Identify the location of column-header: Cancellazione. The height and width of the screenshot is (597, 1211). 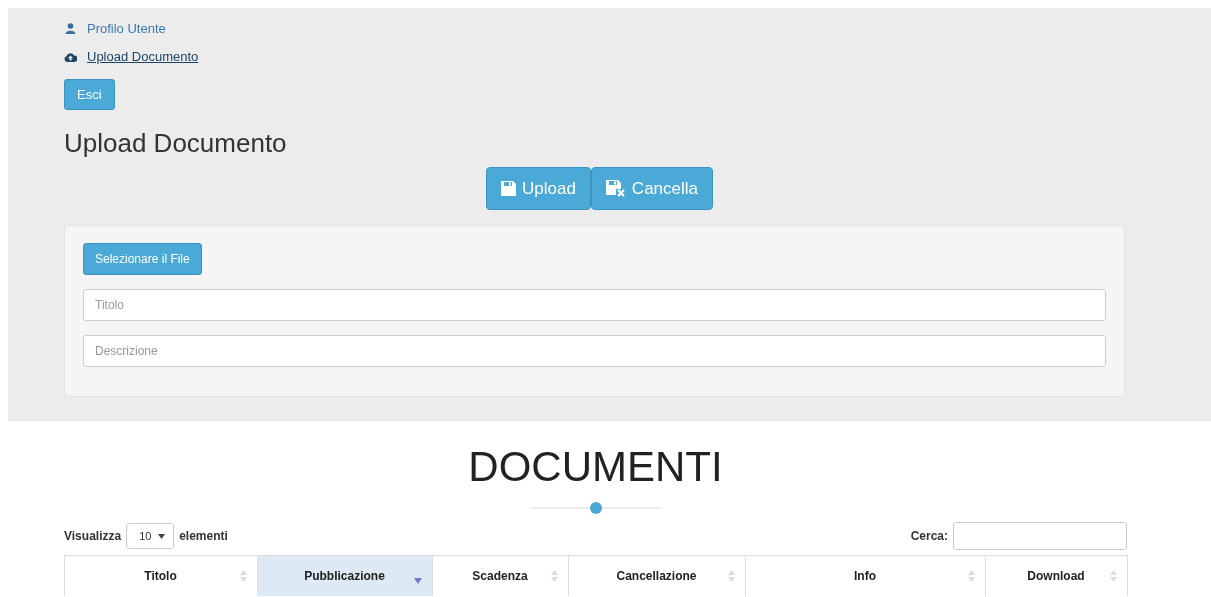
(657, 576).